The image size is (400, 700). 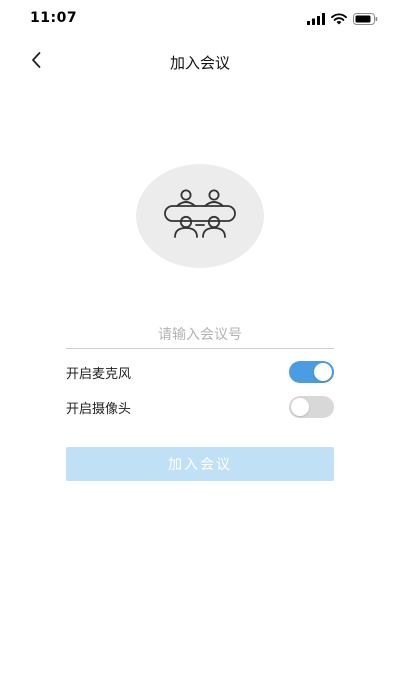 I want to click on nav-header: 加入会议, so click(x=200, y=61).